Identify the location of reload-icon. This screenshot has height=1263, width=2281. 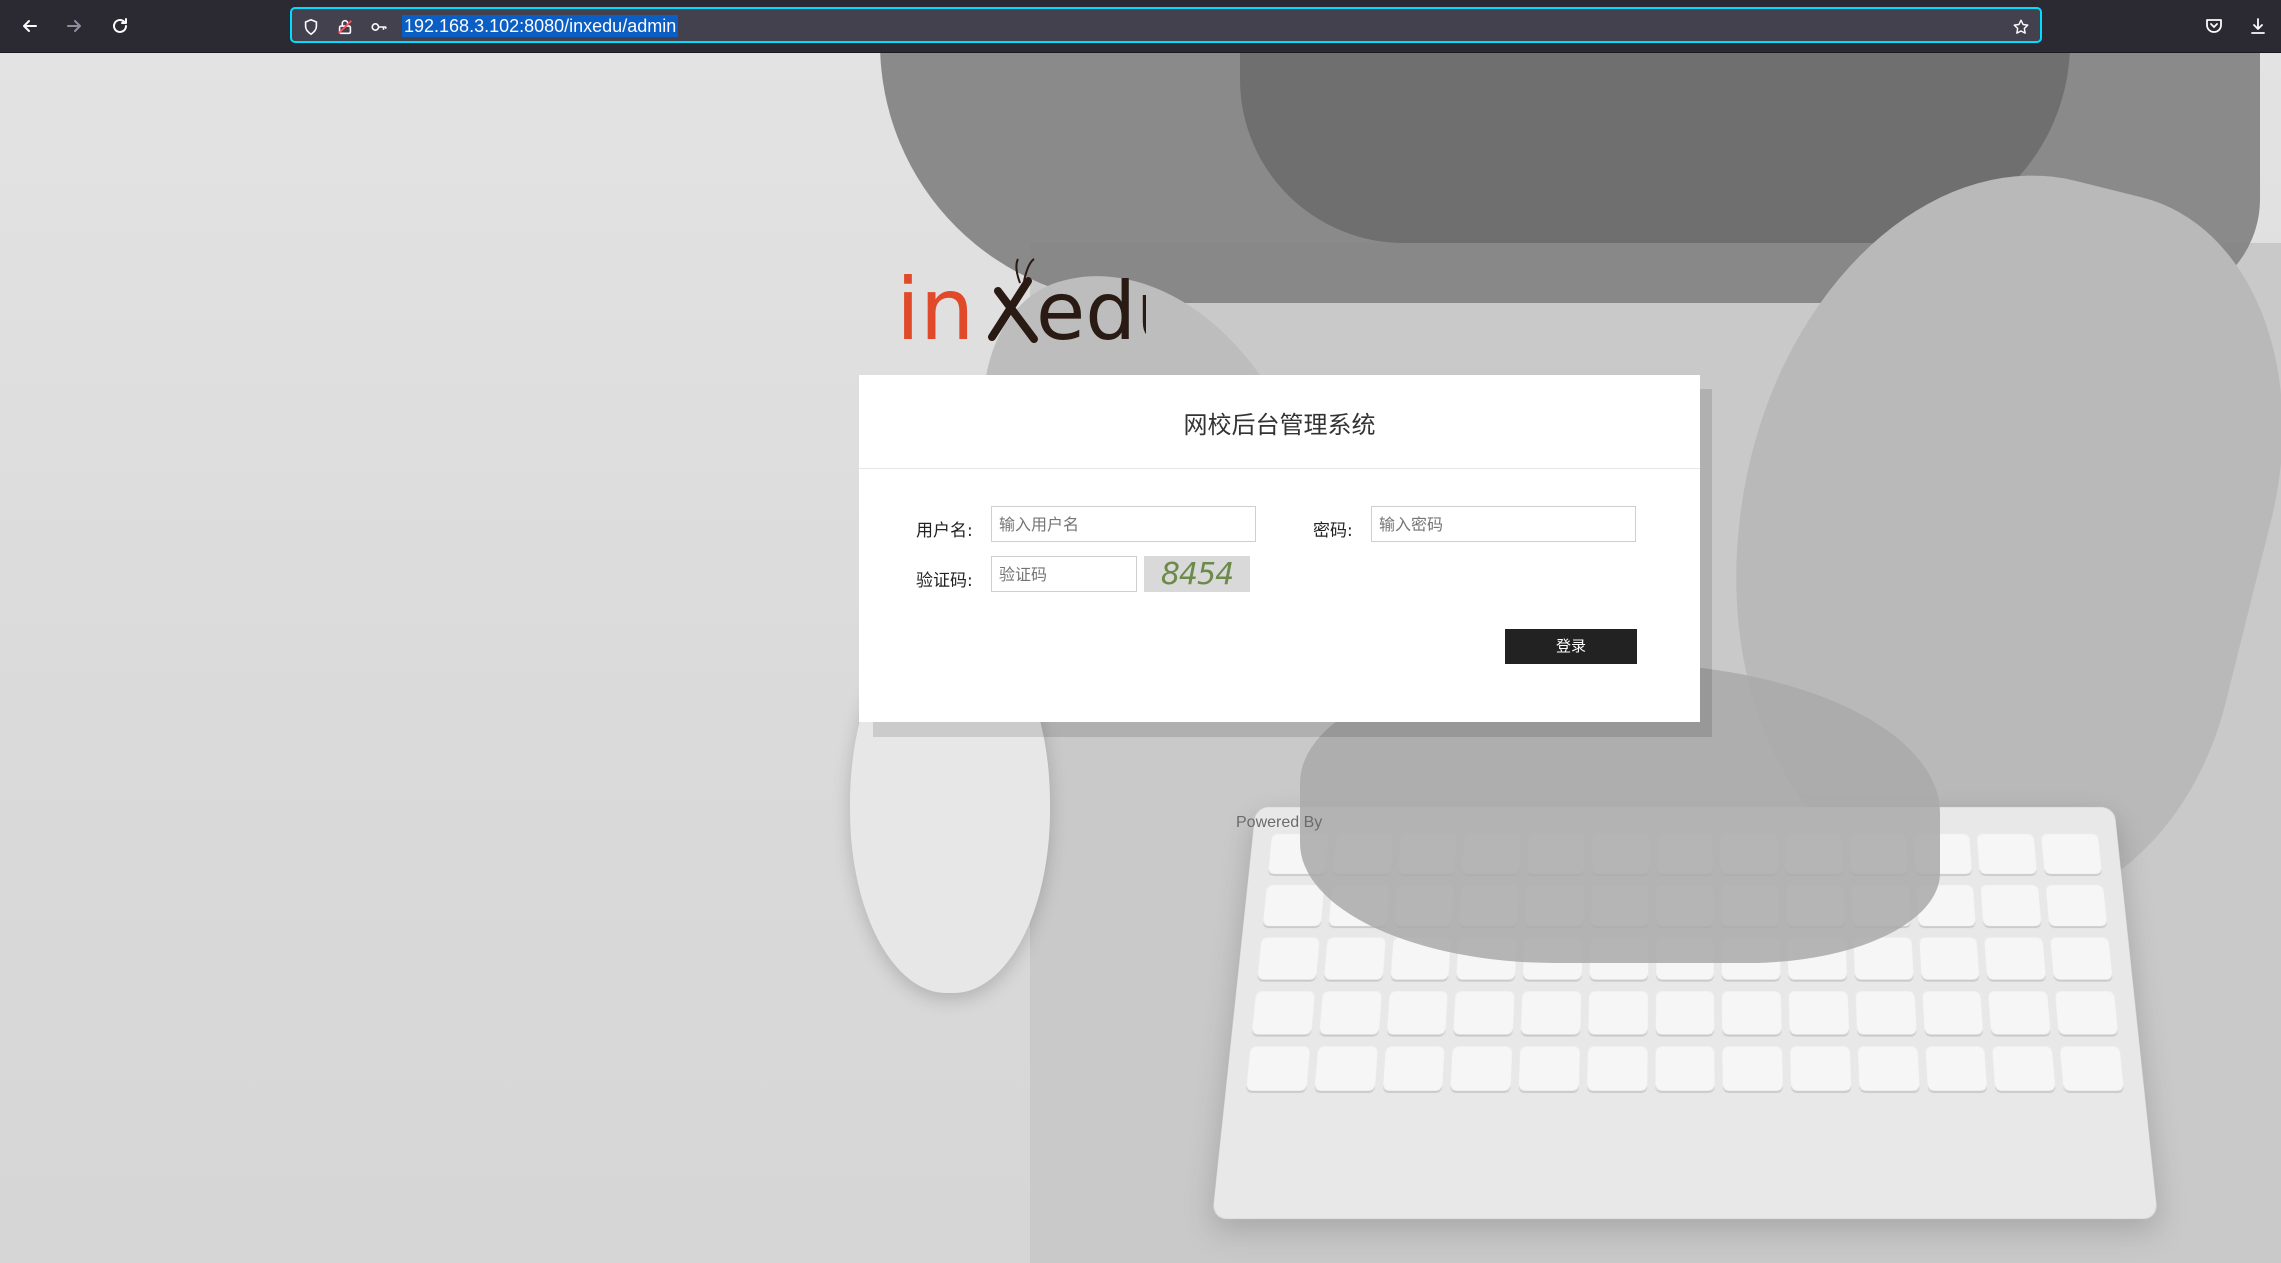
(120, 26).